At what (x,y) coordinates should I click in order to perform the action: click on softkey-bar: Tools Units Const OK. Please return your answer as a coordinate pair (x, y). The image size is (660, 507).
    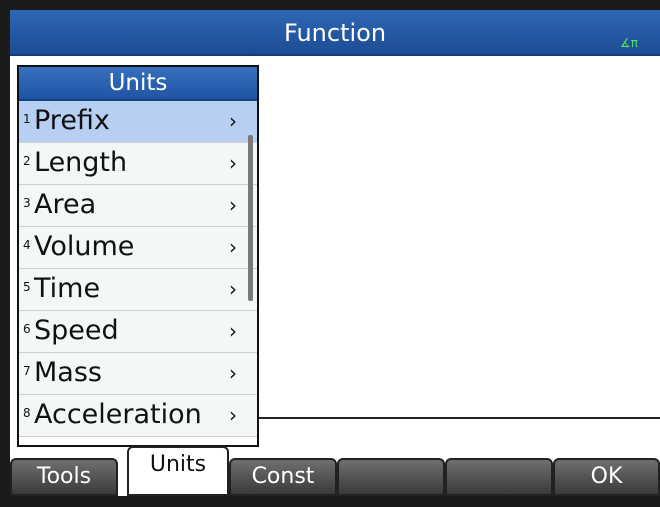
    Looking at the image, I should click on (335, 471).